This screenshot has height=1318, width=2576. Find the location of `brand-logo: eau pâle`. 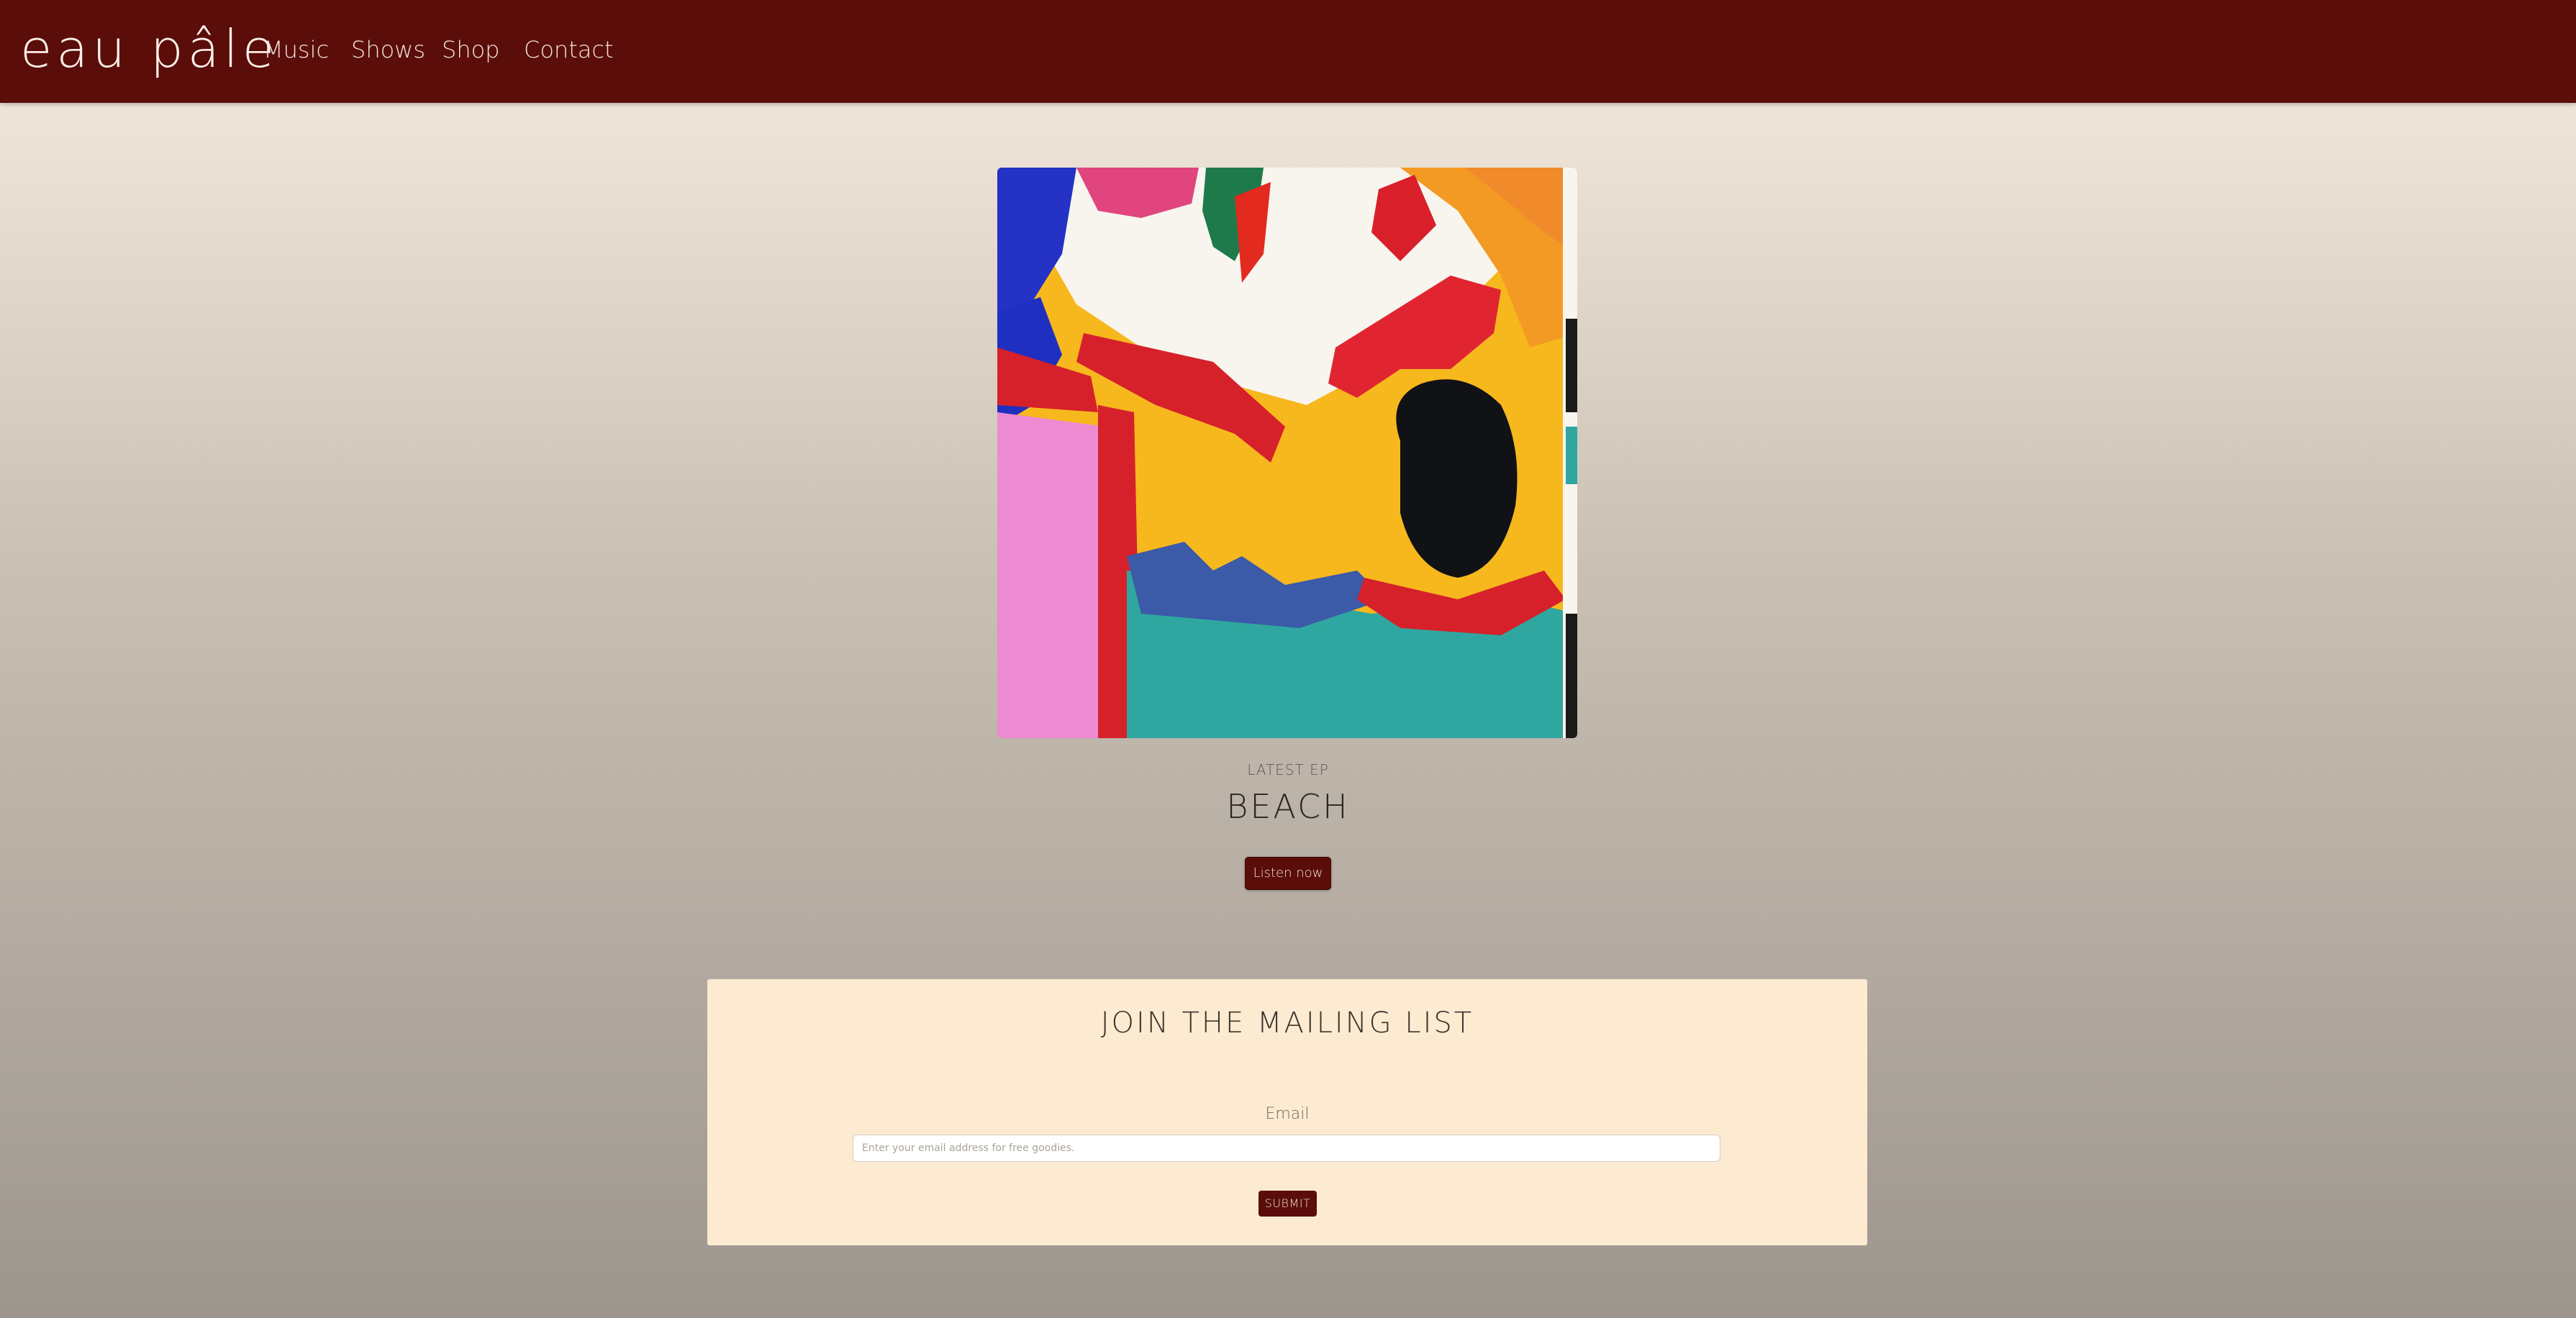

brand-logo: eau pâle is located at coordinates (149, 49).